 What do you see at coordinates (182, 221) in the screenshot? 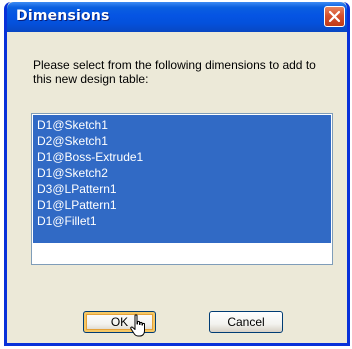
I see `list-item: D1@Fillet1` at bounding box center [182, 221].